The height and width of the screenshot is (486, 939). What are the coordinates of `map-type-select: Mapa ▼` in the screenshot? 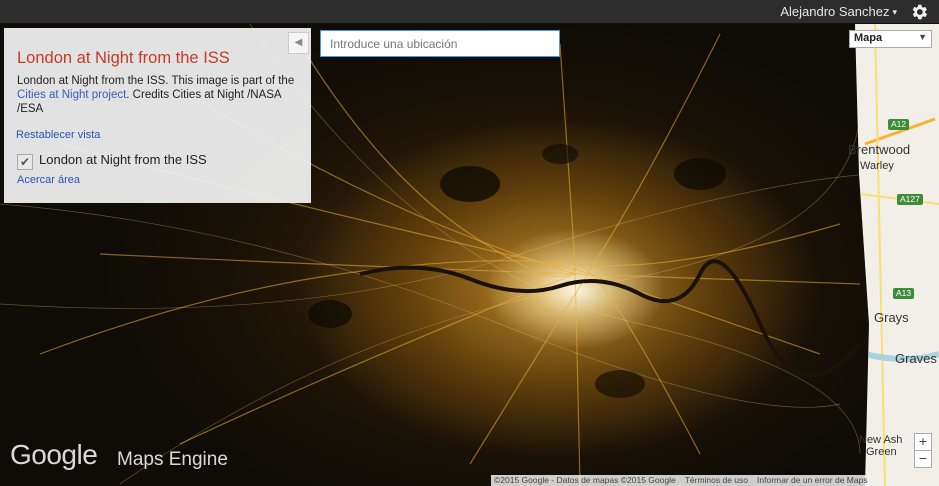 It's located at (890, 39).